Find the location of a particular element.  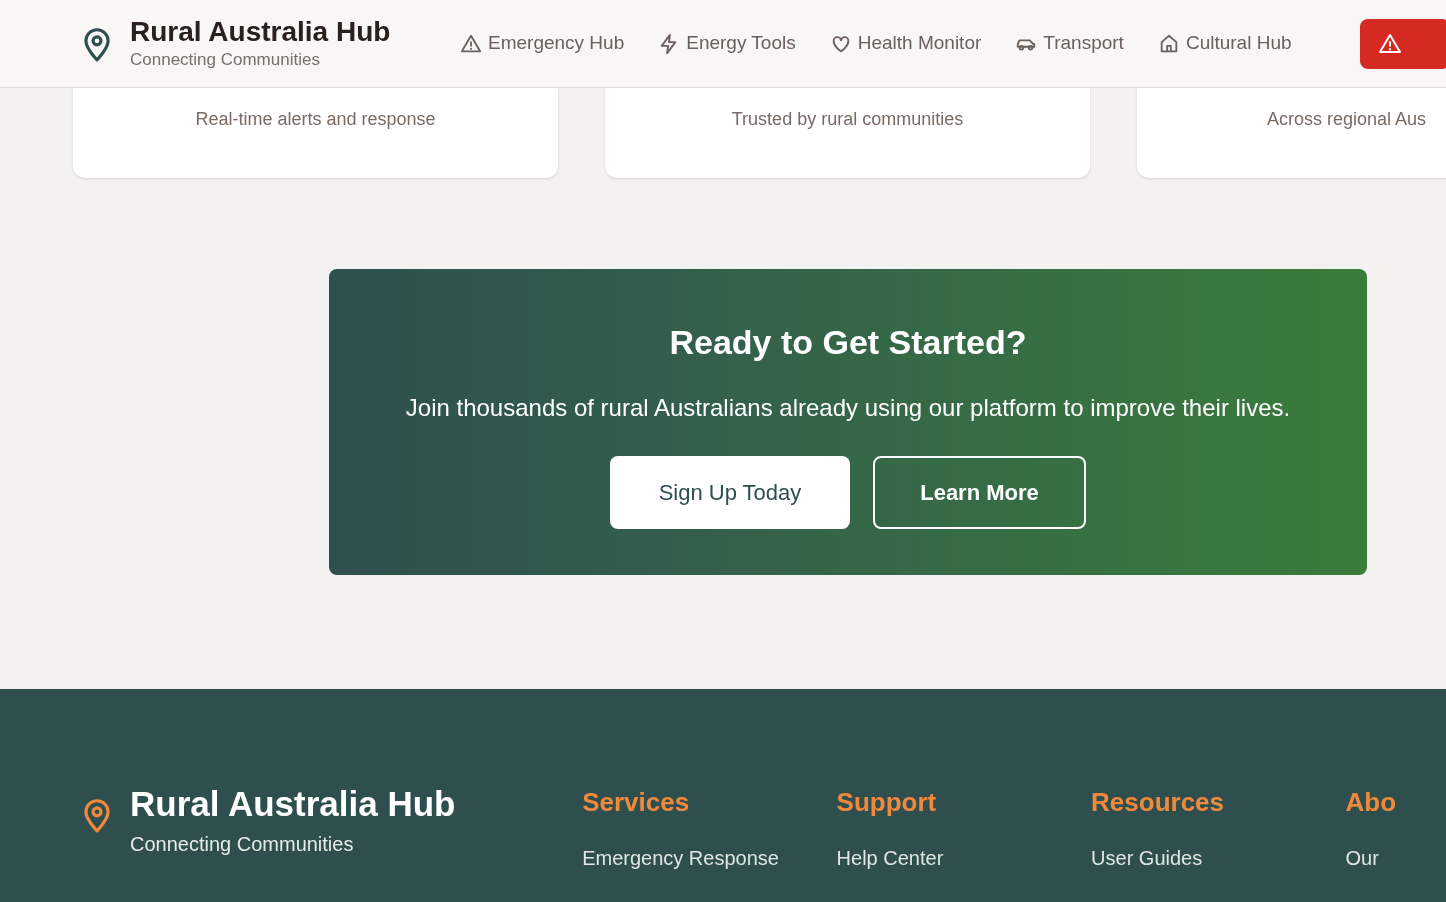

footer-link: Our is located at coordinates (1395, 858).